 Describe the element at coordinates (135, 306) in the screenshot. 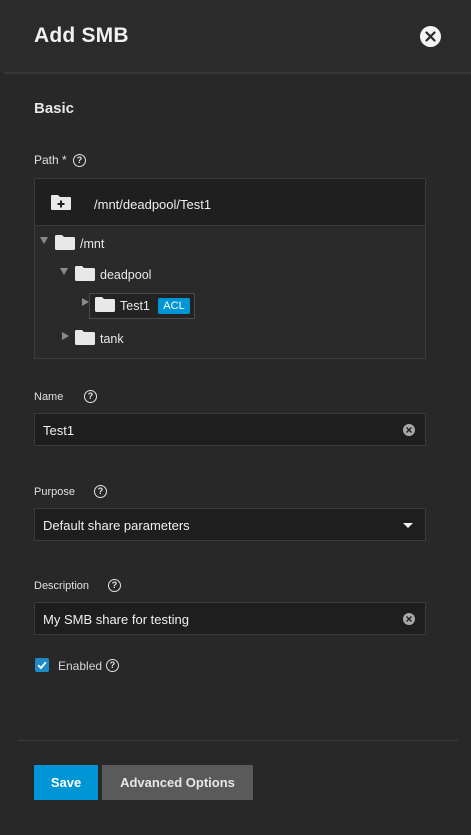

I see `tree-node-test1: Test1` at that location.